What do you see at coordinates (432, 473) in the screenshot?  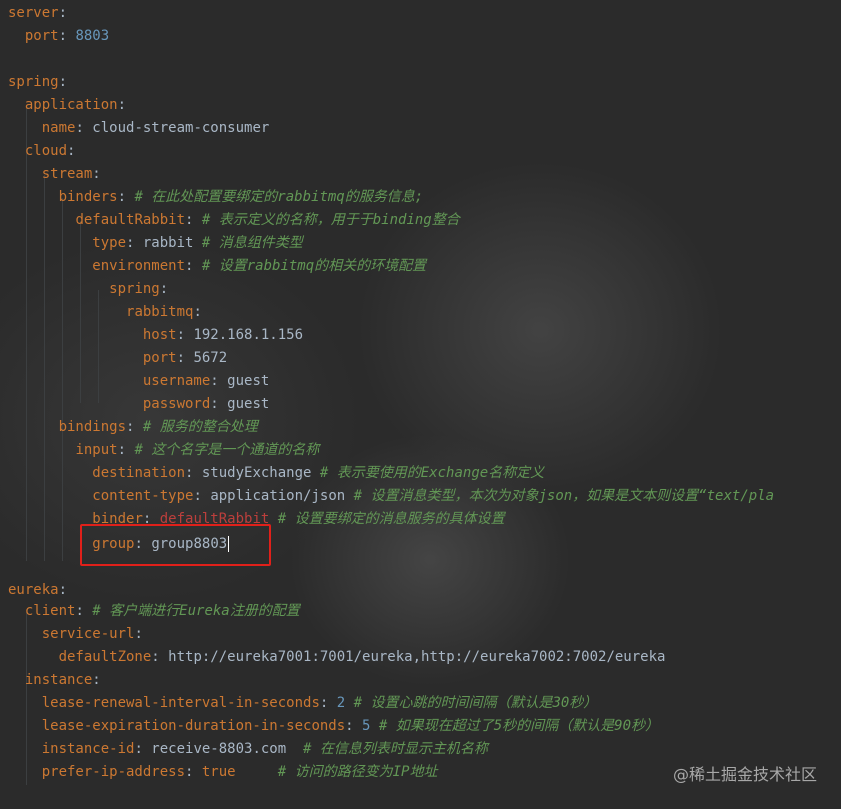 I see `yaml-comment: # 表示要使用的Exchange名称定义` at bounding box center [432, 473].